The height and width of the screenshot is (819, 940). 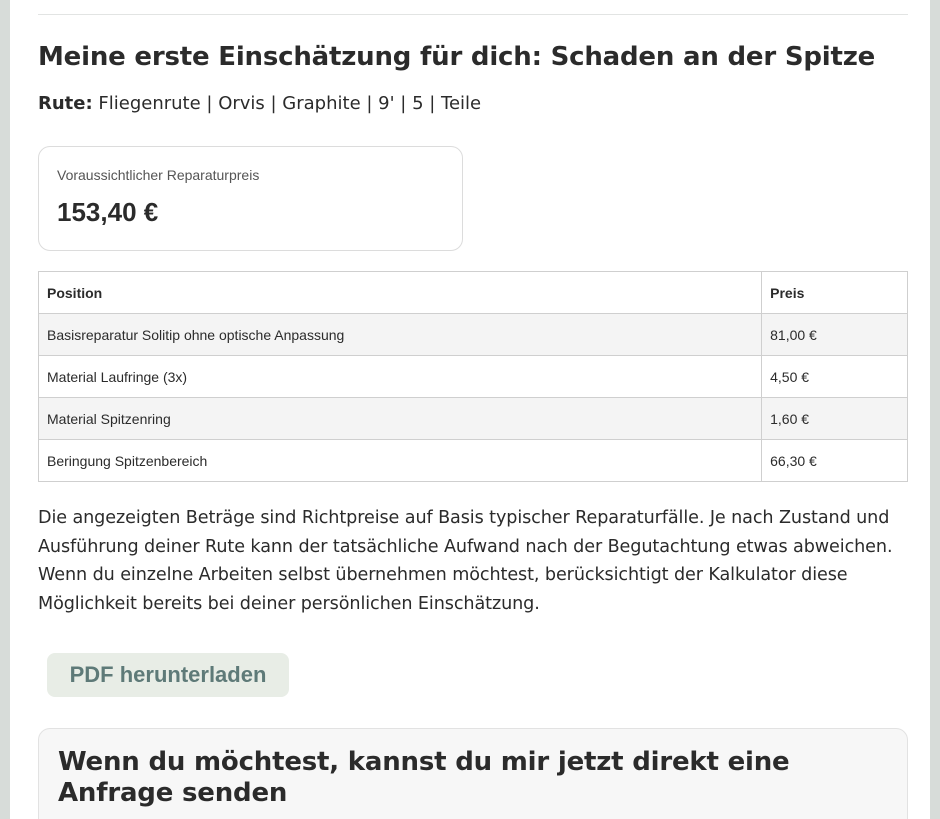 I want to click on divider, so click(x=473, y=14).